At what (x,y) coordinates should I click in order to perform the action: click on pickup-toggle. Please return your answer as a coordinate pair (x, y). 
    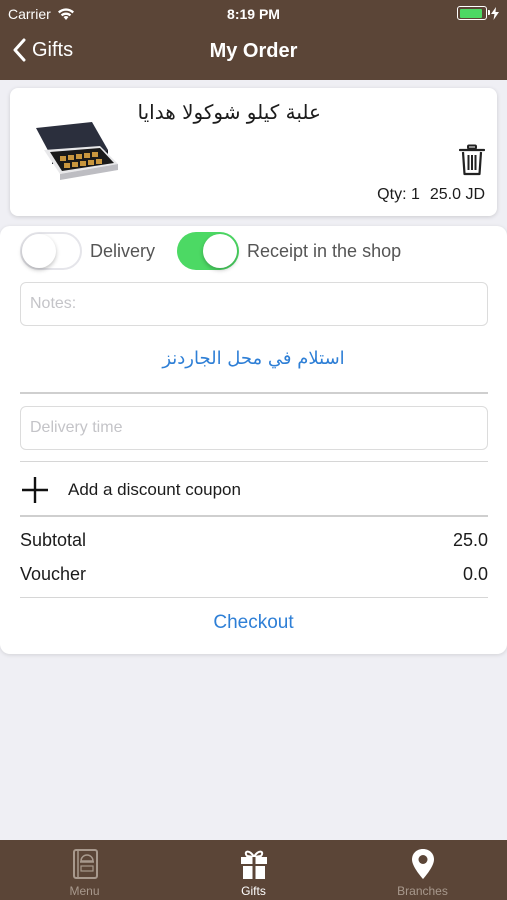
    Looking at the image, I should click on (208, 251).